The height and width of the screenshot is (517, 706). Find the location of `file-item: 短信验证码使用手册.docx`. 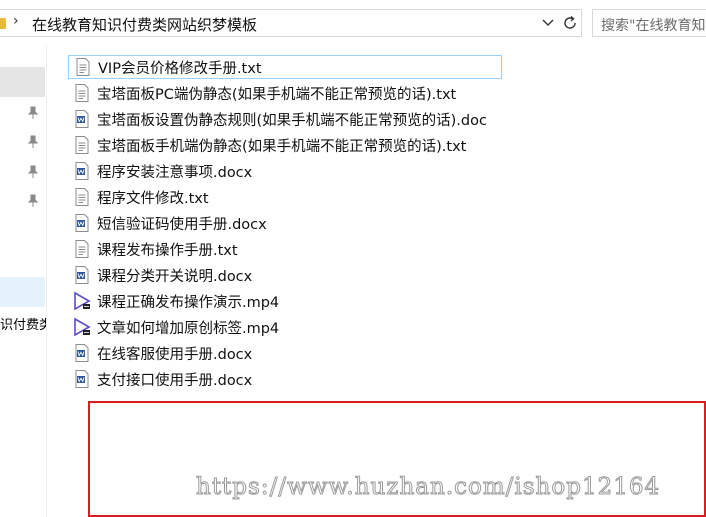

file-item: 短信验证码使用手册.docx is located at coordinates (168, 223).